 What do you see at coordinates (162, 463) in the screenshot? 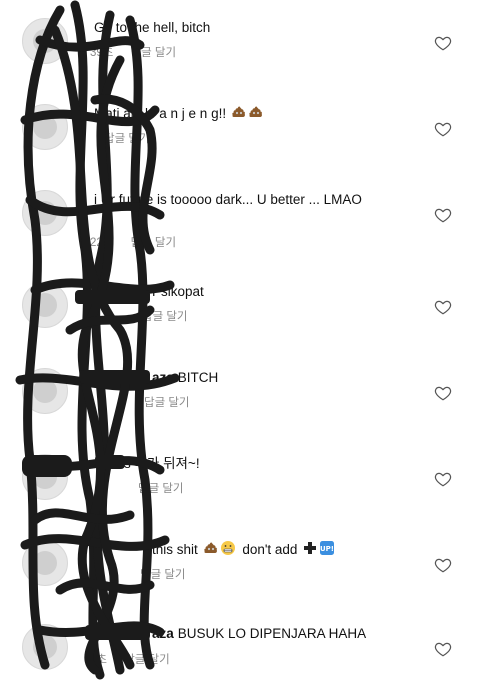
I see `comment-body: s 나가 뒤져~!` at bounding box center [162, 463].